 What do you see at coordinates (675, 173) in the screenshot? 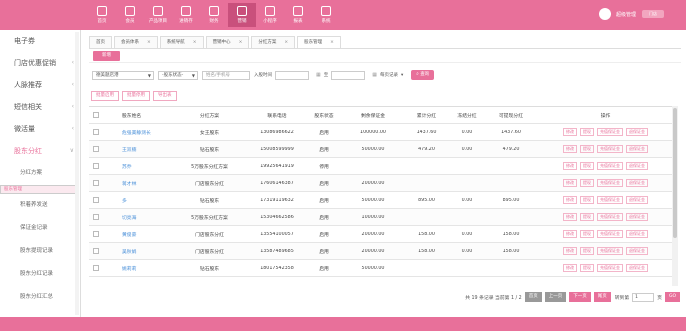
I see `scroll-thumb` at bounding box center [675, 173].